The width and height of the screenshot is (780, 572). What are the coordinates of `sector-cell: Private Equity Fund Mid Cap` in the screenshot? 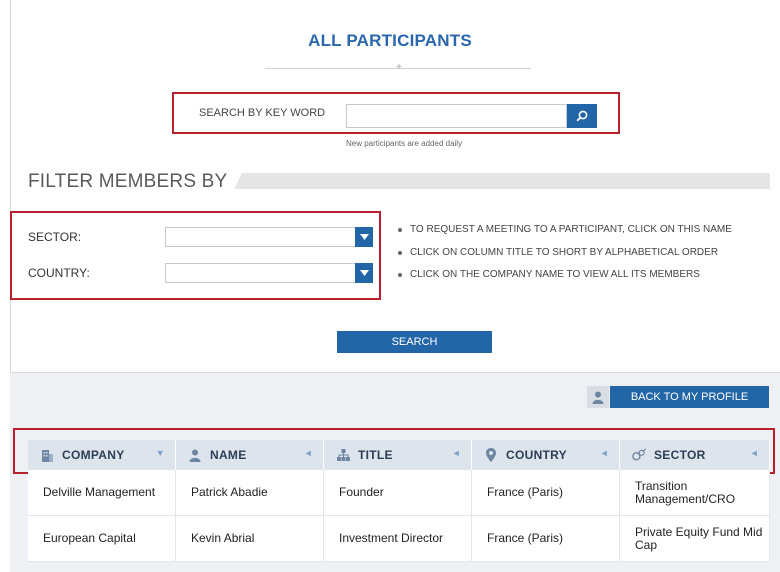 It's located at (695, 538).